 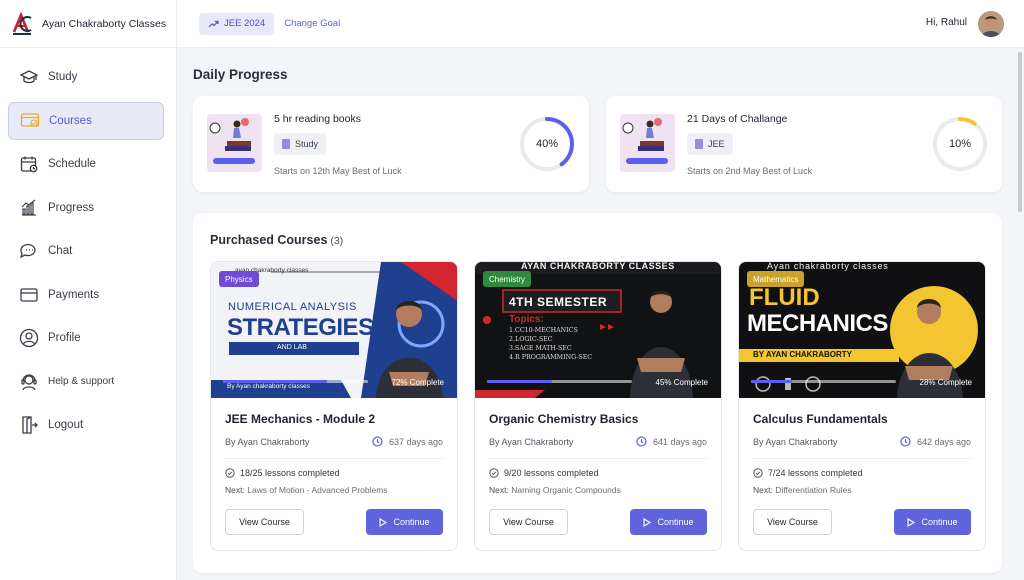 I want to click on chat-icon, so click(x=29, y=251).